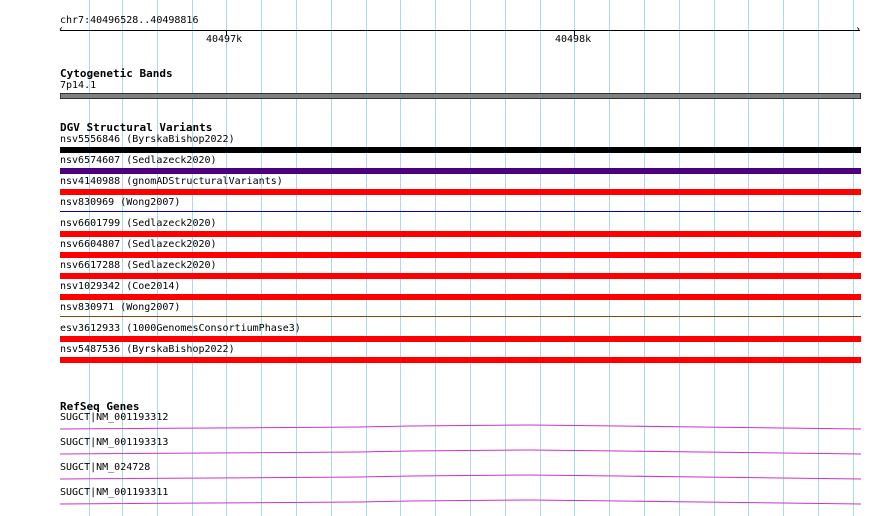  Describe the element at coordinates (171, 181) in the screenshot. I see `dgv-variant-label: nsv4140988 (gnomADStructuralVariants)` at that location.